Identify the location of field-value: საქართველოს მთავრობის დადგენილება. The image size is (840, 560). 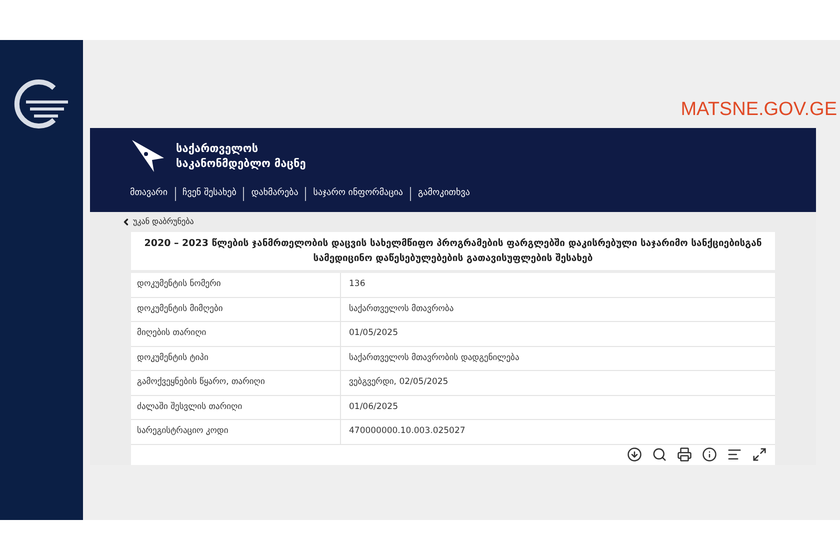
(434, 358).